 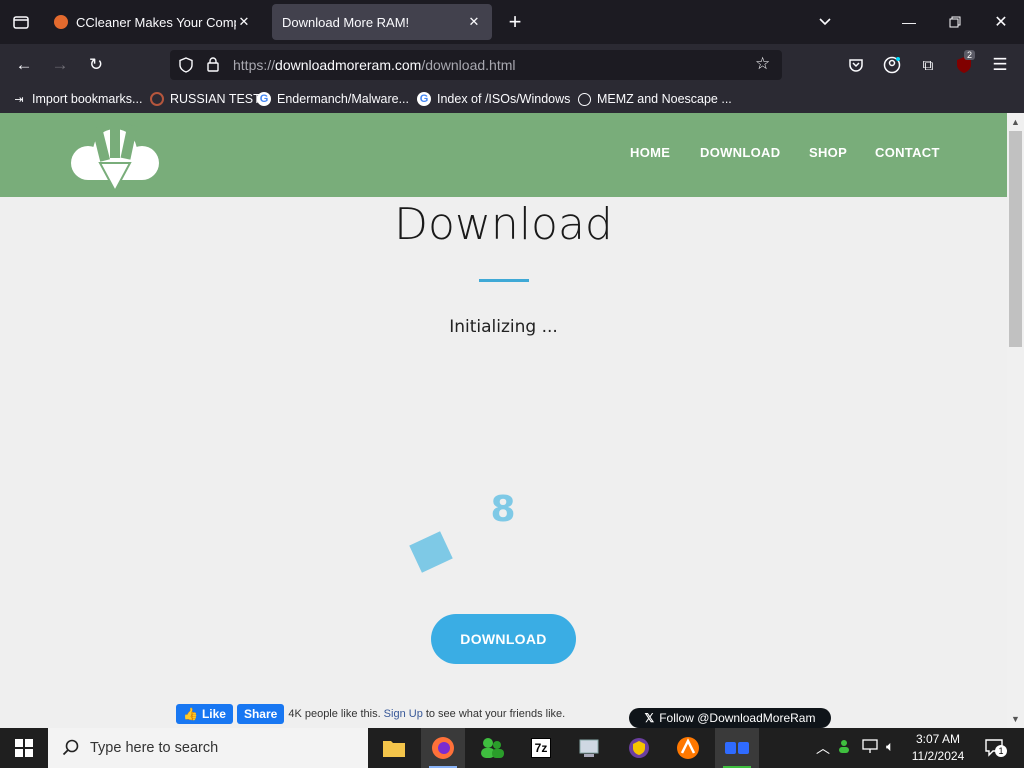 I want to click on taskbar-search-box: Type here to search, so click(x=208, y=748).